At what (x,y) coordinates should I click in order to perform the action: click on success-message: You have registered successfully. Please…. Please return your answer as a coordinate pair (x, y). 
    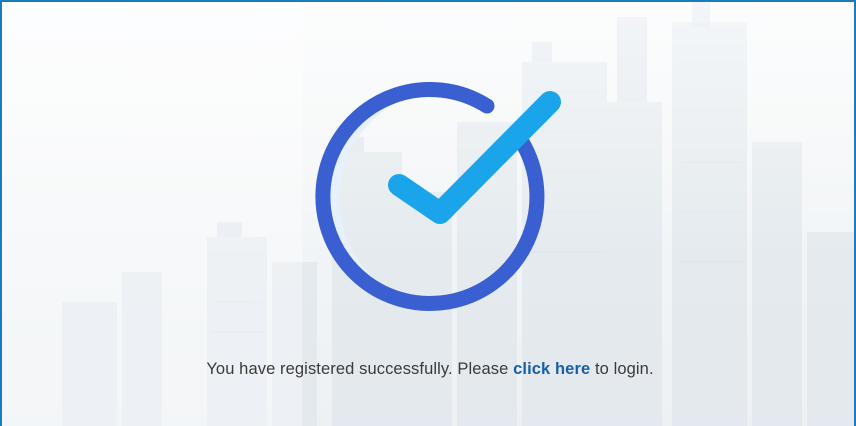
    Looking at the image, I should click on (428, 369).